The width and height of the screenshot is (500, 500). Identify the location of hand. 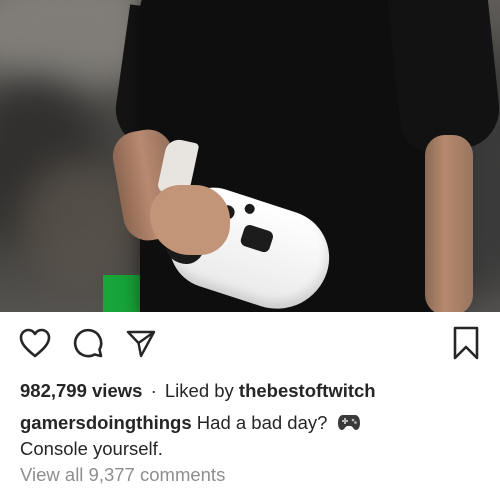
(190, 220).